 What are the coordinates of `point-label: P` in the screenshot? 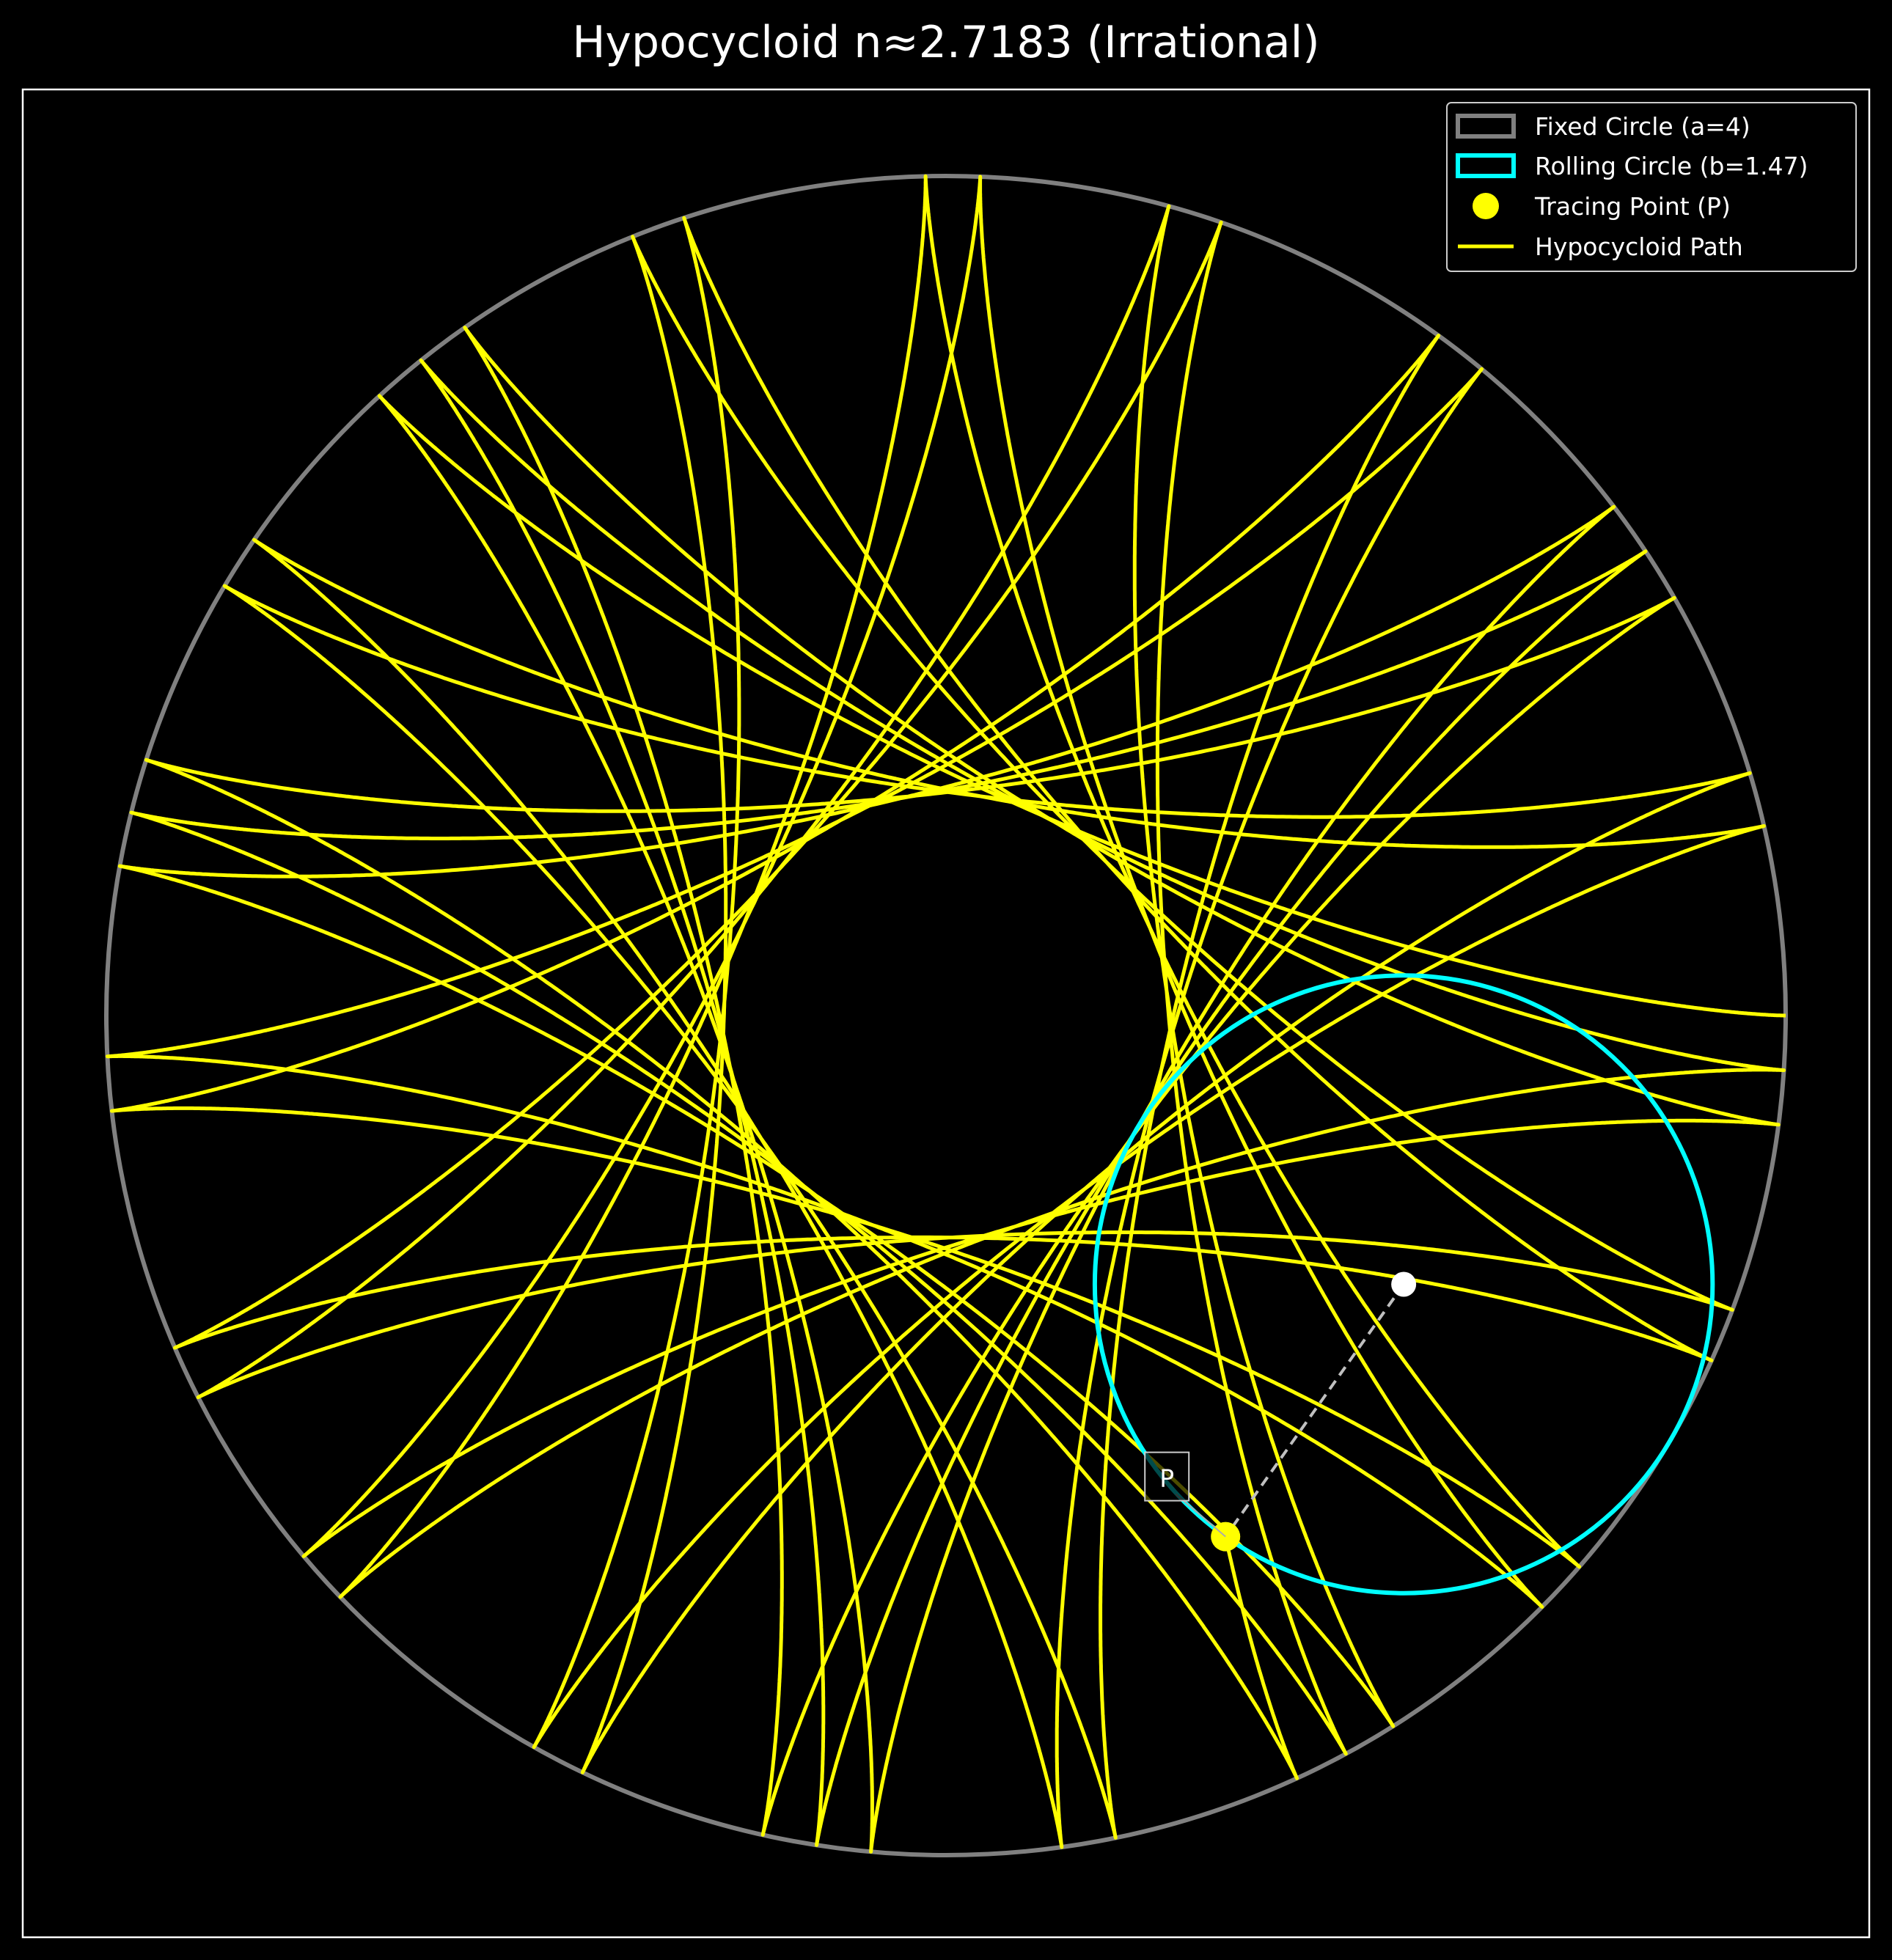 It's located at (1167, 1476).